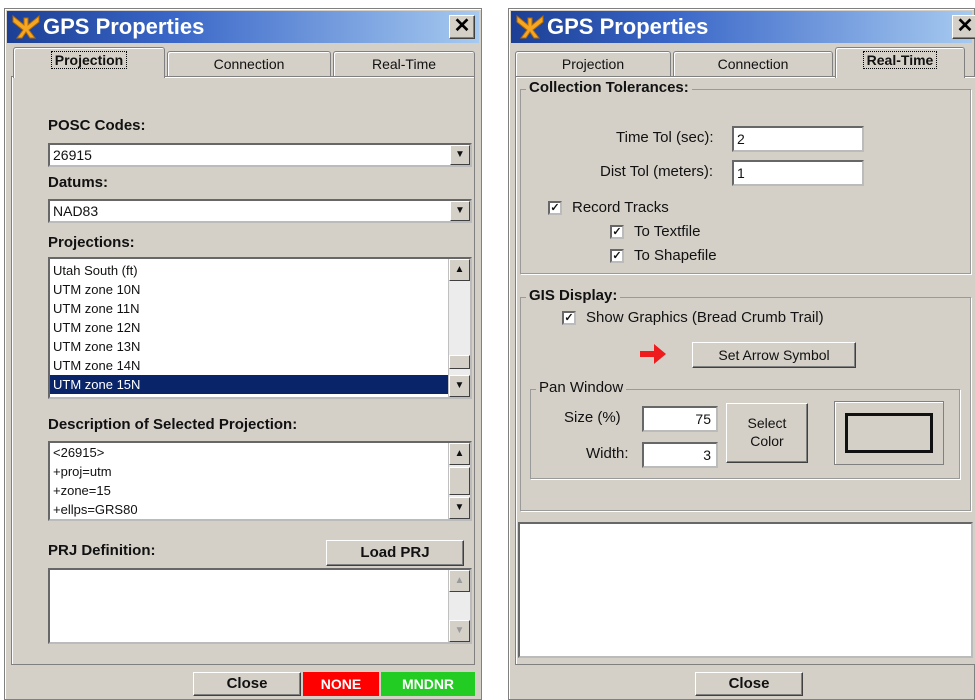  What do you see at coordinates (592, 417) in the screenshot?
I see `size-label: Size (%)` at bounding box center [592, 417].